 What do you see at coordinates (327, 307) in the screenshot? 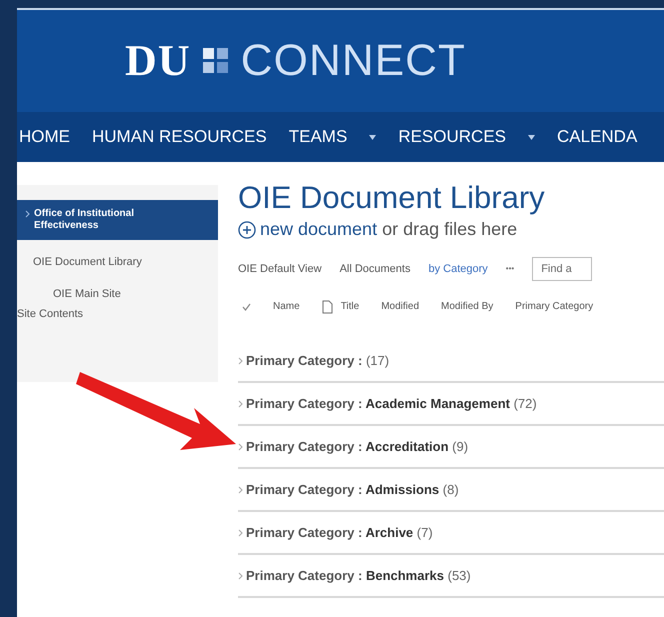
I see `document-icon` at bounding box center [327, 307].